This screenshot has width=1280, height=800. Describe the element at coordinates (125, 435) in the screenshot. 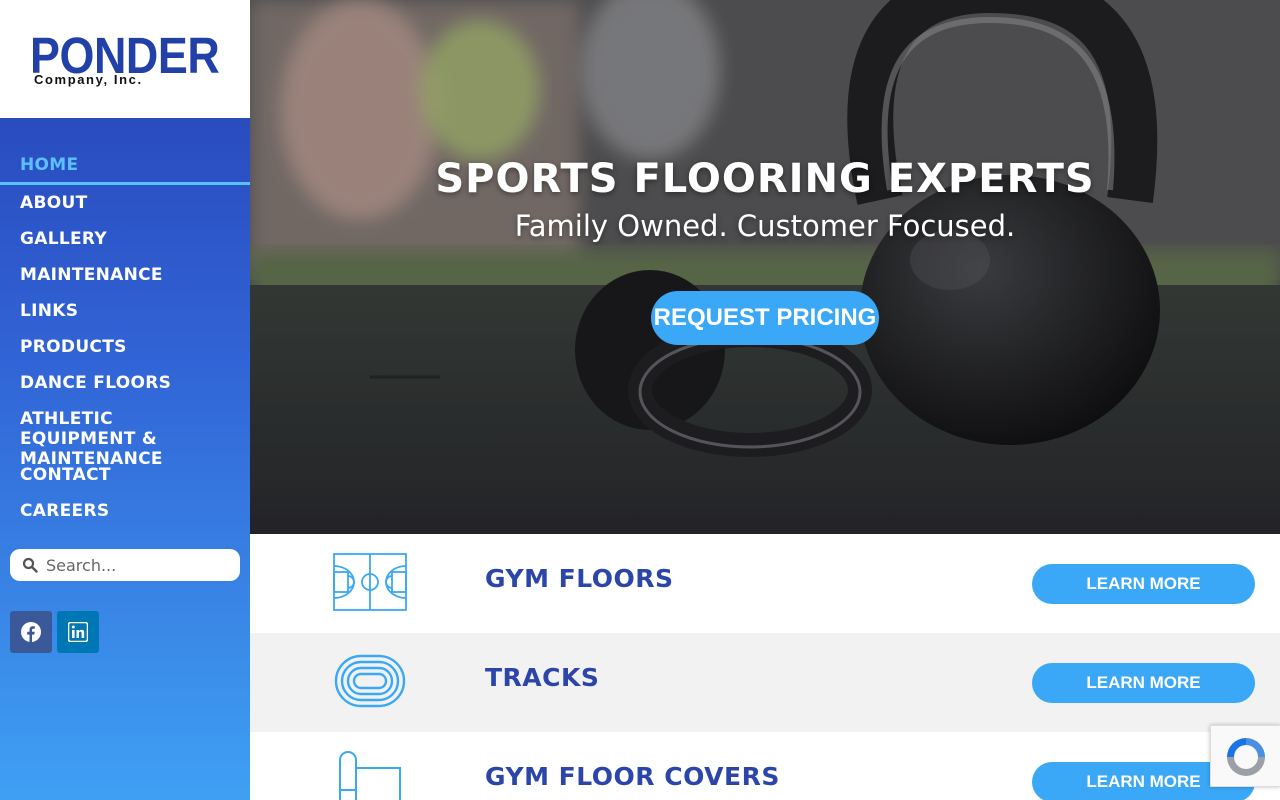

I see `nav-item-athletic-equipment: ATHLETIC EQUIPMENT & MAINTENANCE` at that location.